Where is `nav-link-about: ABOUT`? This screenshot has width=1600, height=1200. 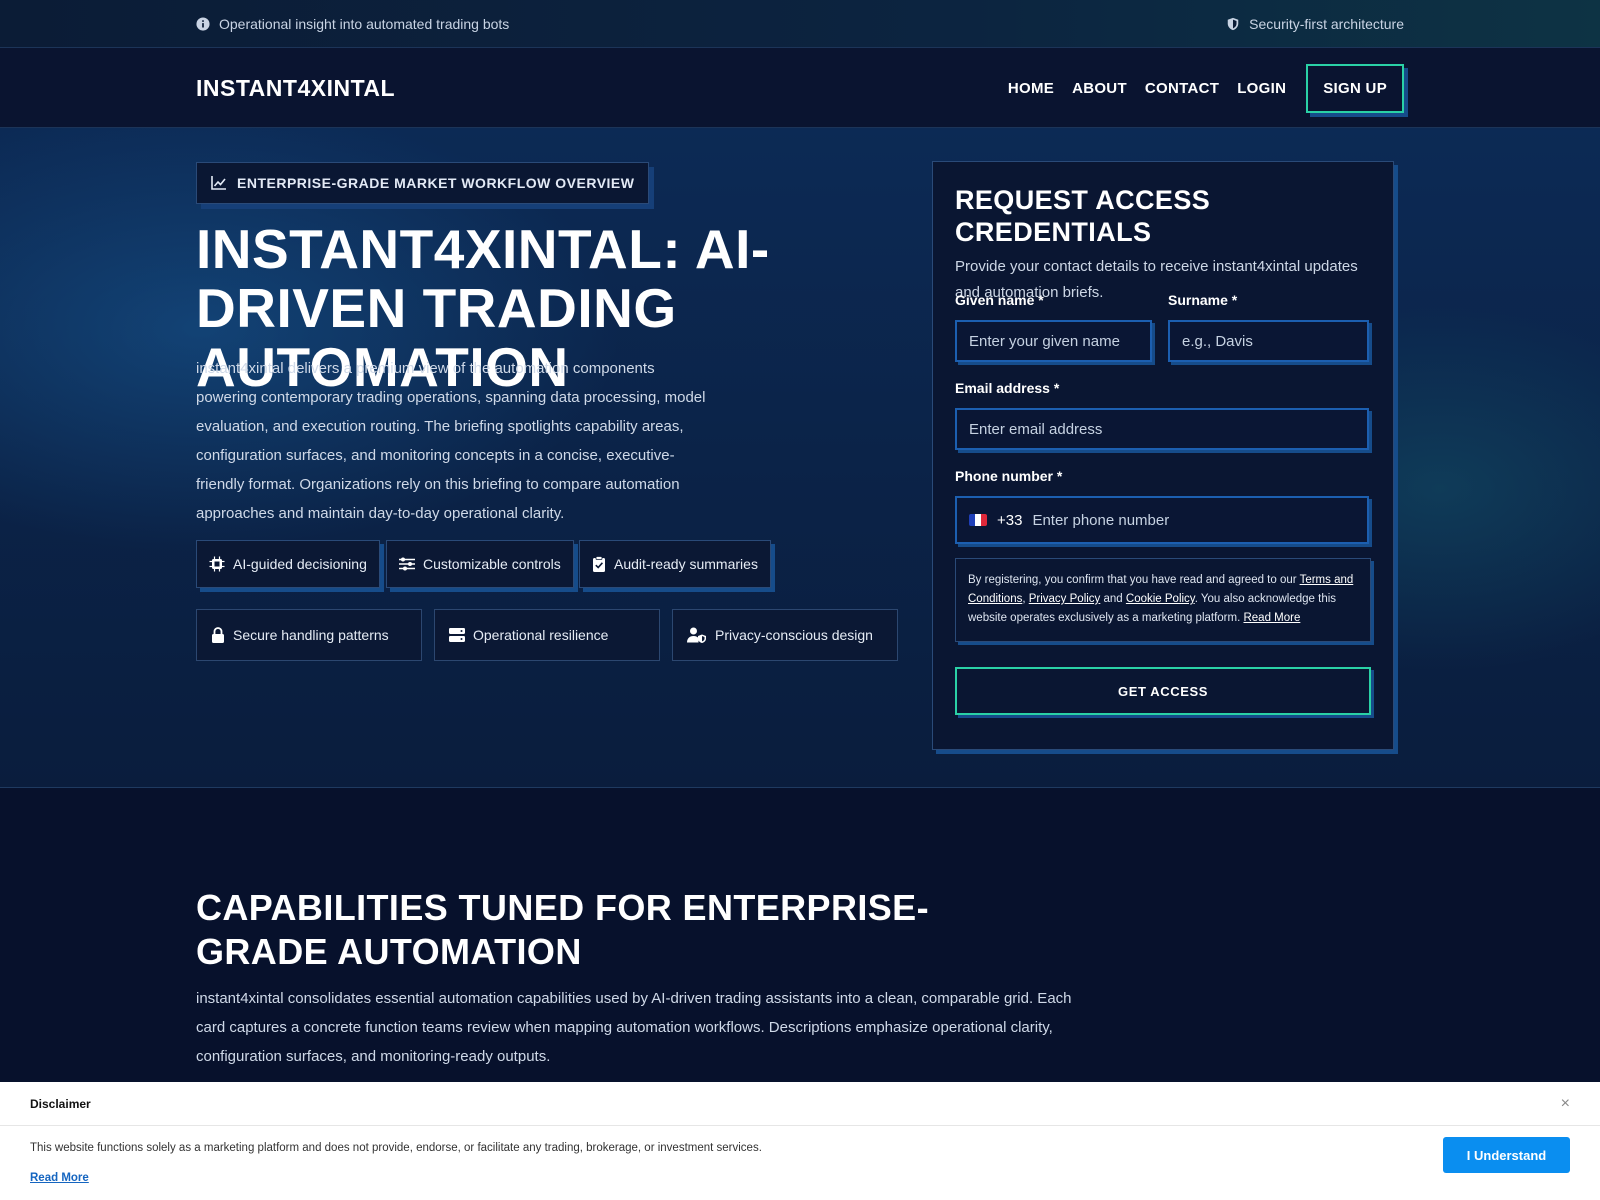
nav-link-about: ABOUT is located at coordinates (1099, 88).